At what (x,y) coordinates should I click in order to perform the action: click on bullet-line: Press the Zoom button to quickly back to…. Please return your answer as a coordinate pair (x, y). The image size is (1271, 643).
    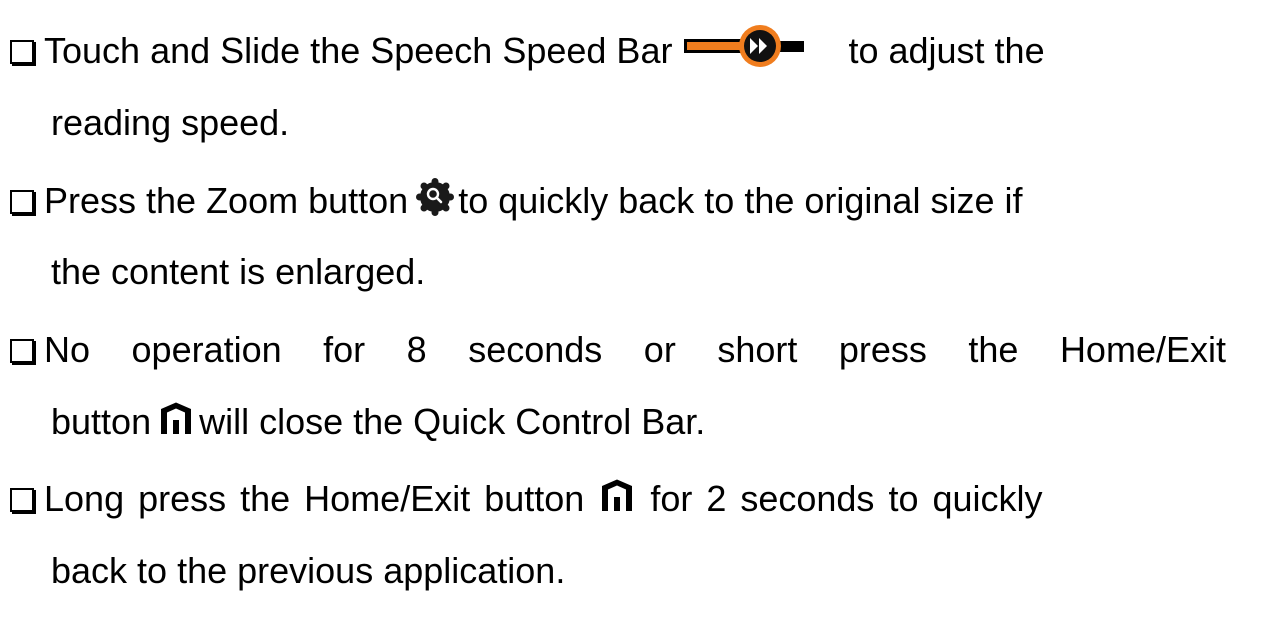
    Looking at the image, I should click on (511, 201).